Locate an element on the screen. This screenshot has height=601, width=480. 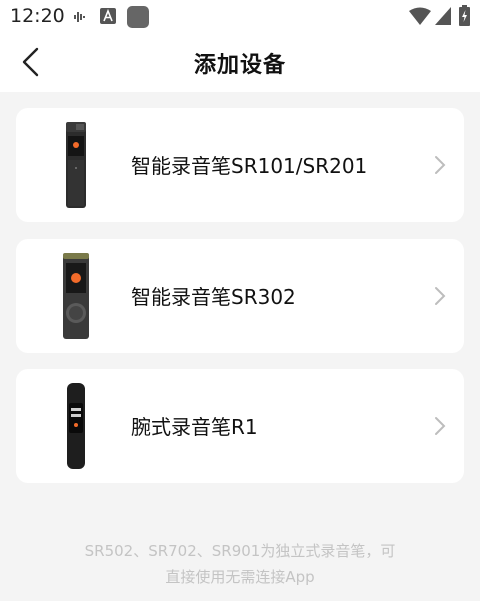
footer-note-line-2: 直接使用无需连接App is located at coordinates (240, 577).